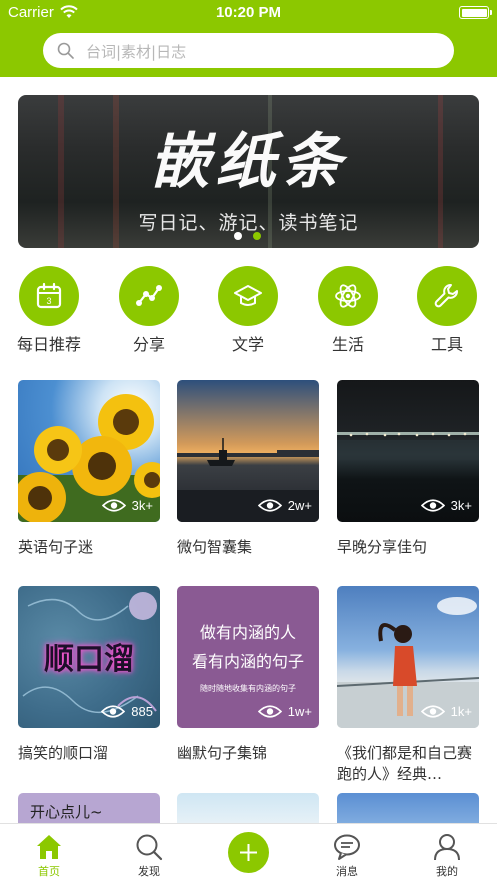 This screenshot has width=497, height=883. I want to click on card-cover-happy: 开心点儿~, so click(89, 808).